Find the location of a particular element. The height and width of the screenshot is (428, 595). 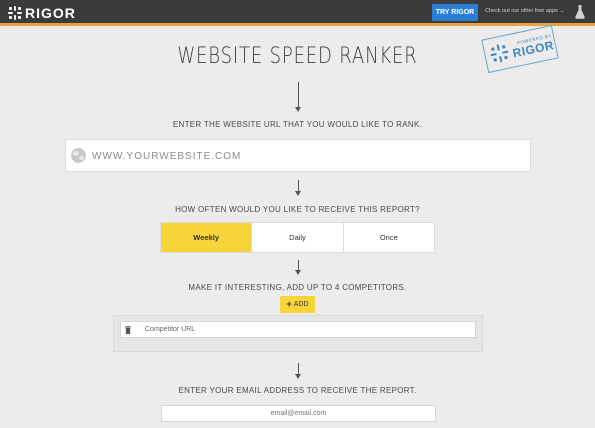

frequency-selector: Weekly Daily Once is located at coordinates (297, 237).